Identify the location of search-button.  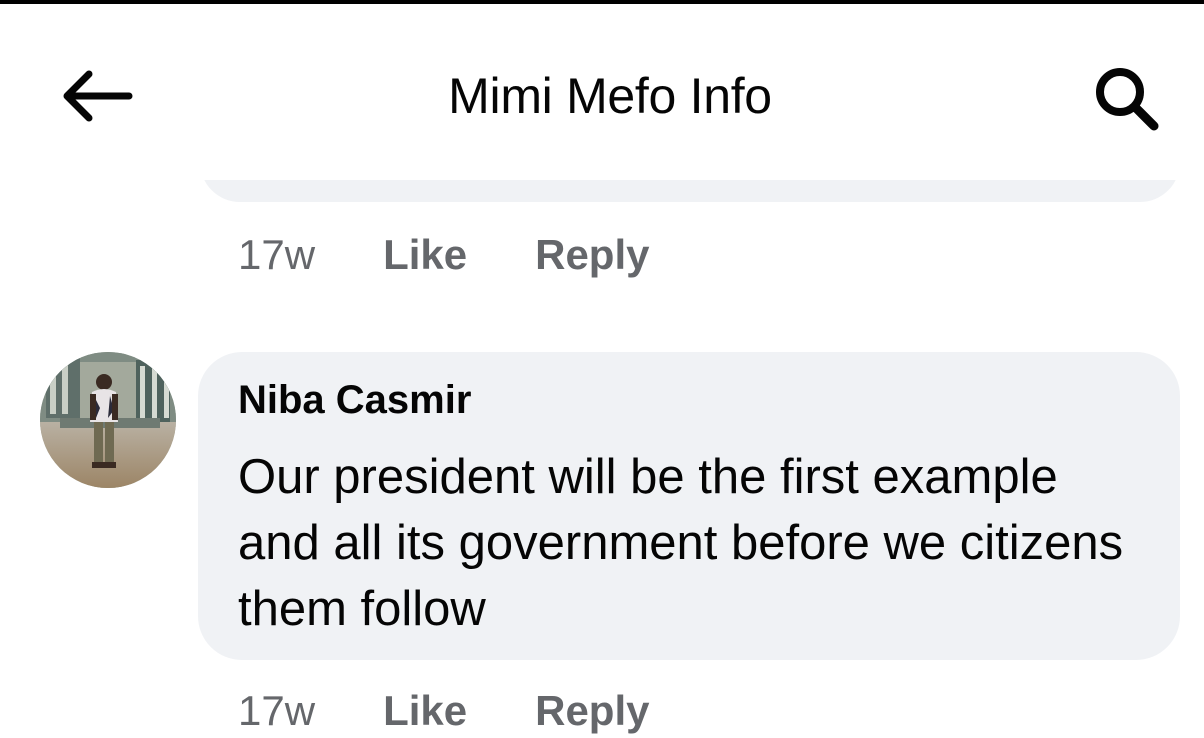
(1127, 99).